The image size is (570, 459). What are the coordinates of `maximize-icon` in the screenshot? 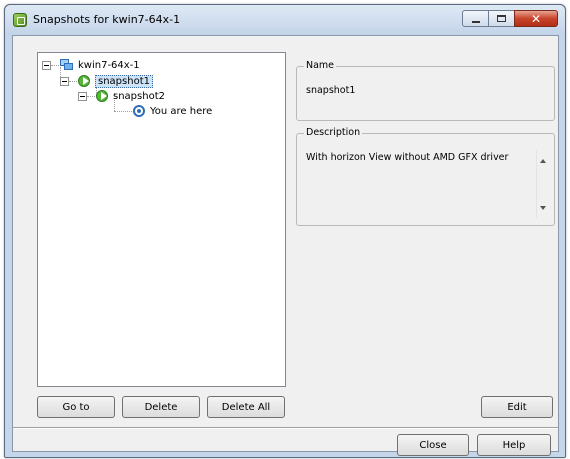 It's located at (501, 18).